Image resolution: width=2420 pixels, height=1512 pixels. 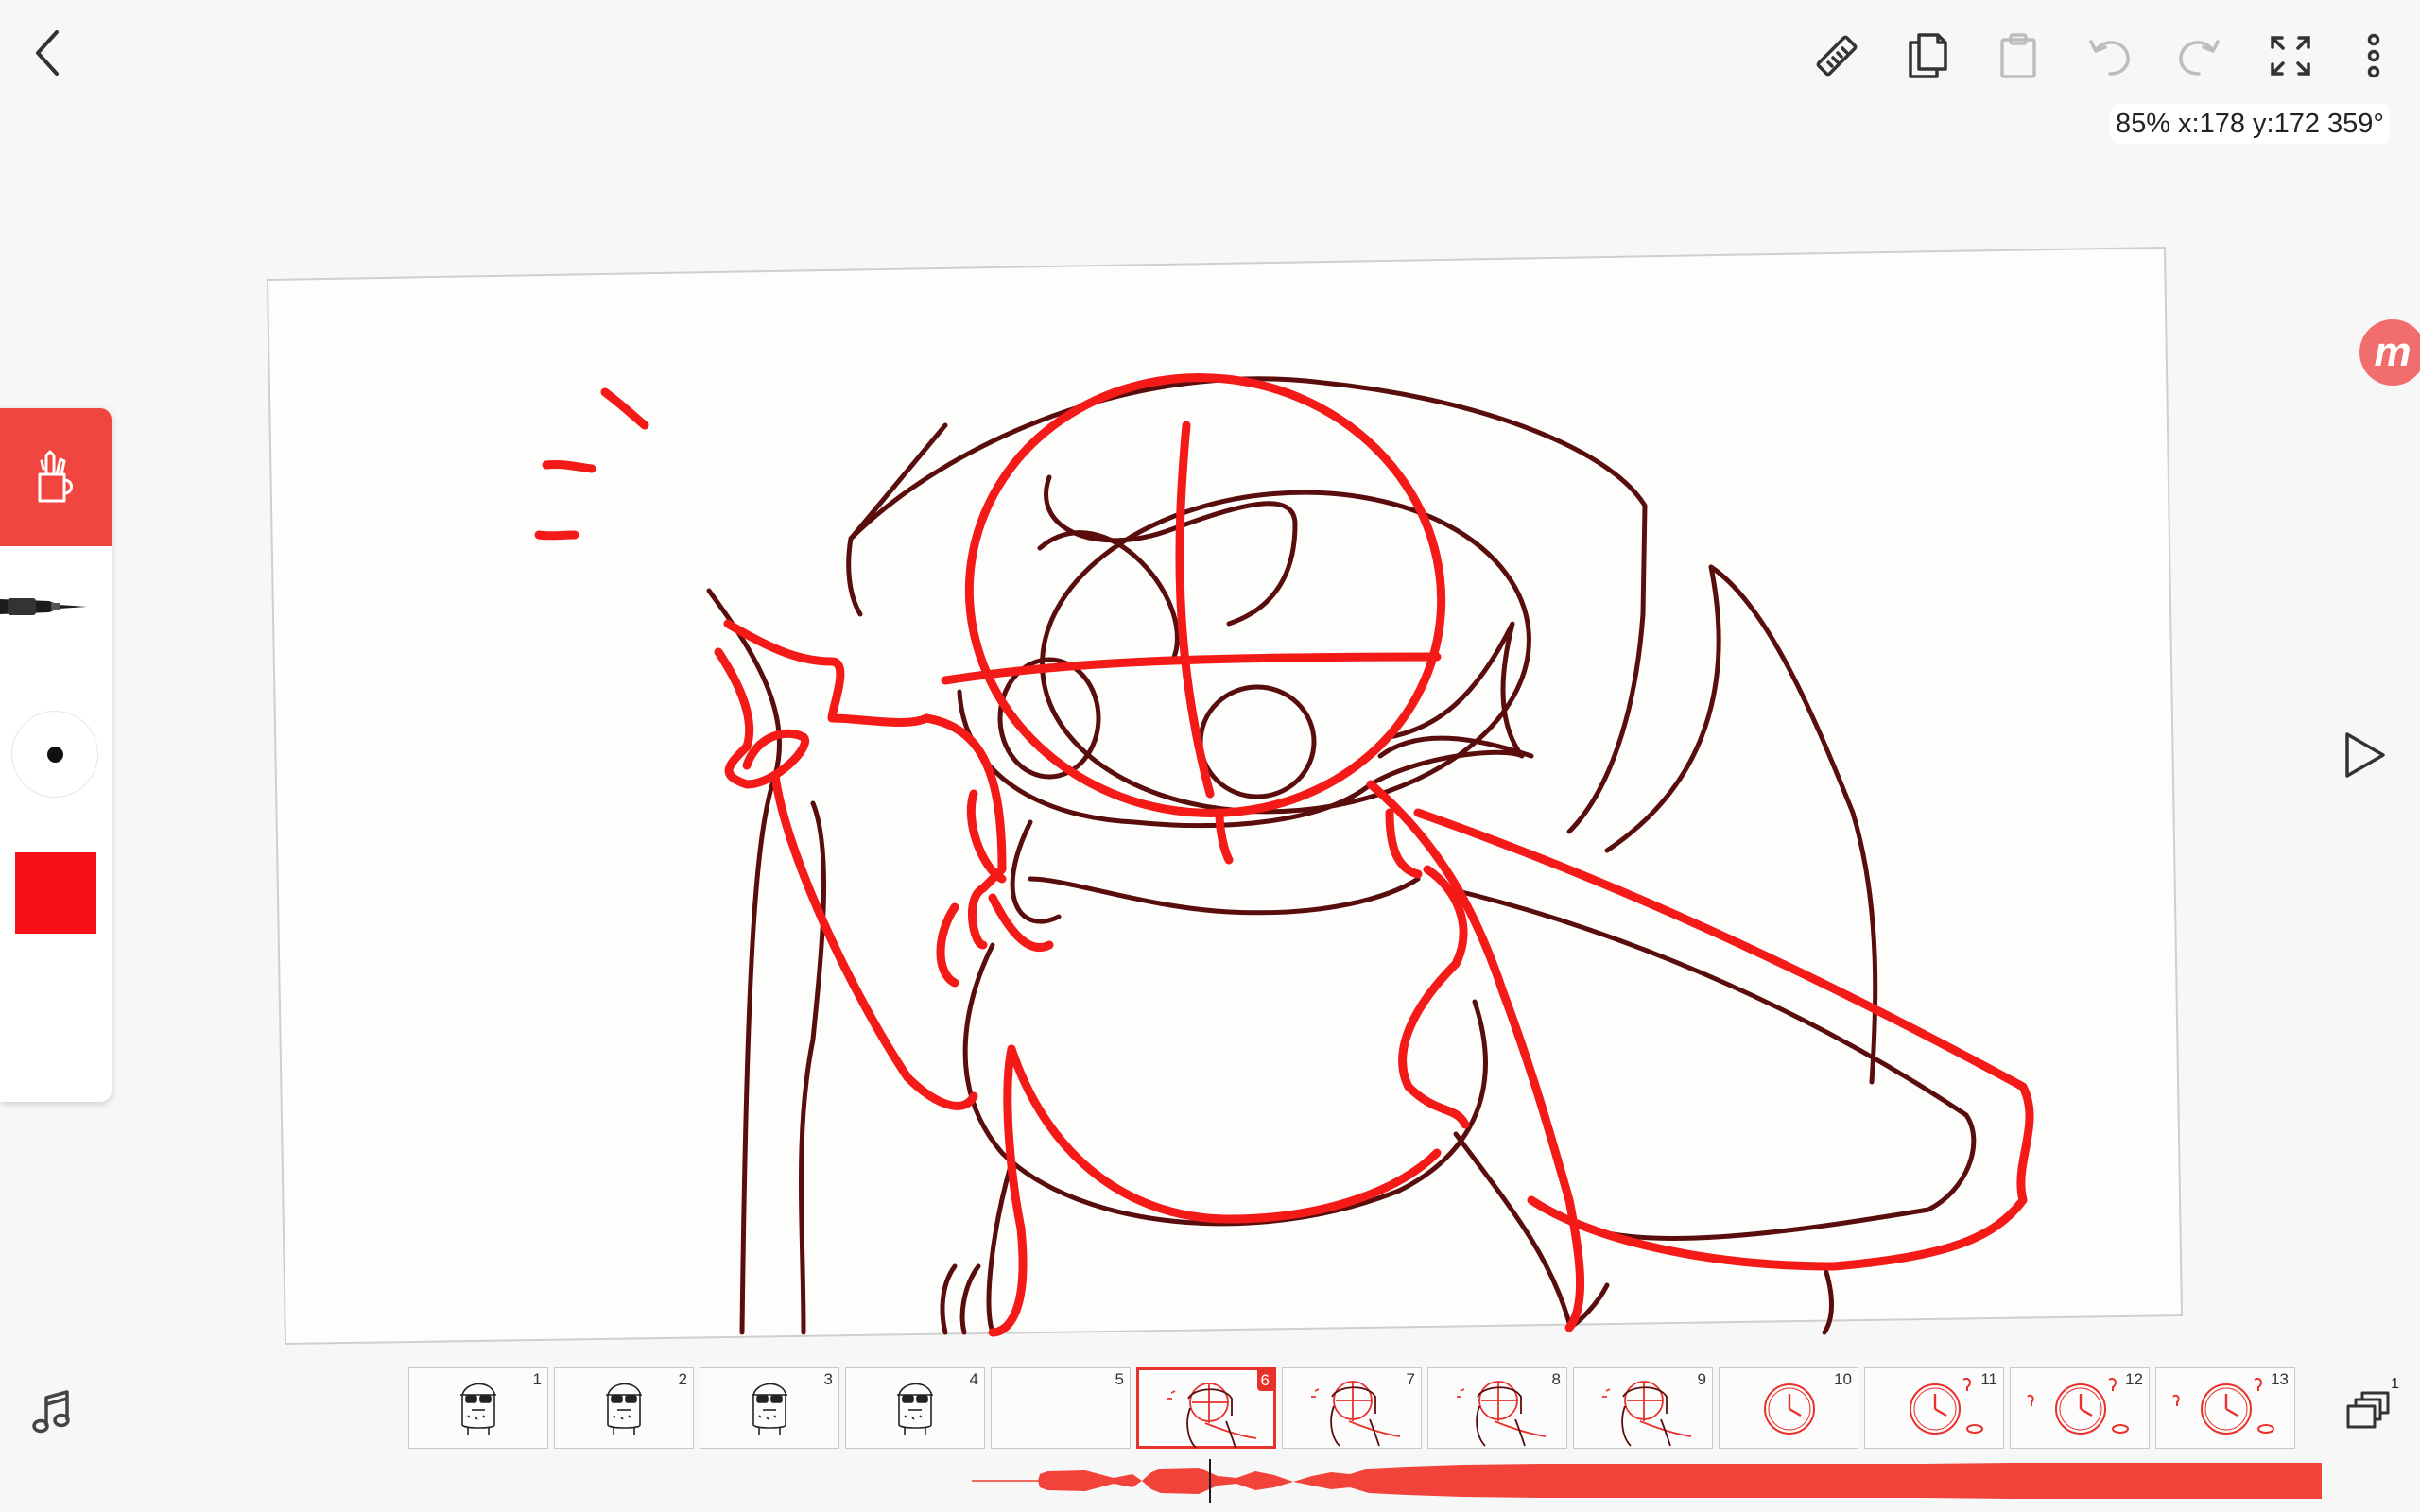 I want to click on frame-number: 7, so click(x=1410, y=1379).